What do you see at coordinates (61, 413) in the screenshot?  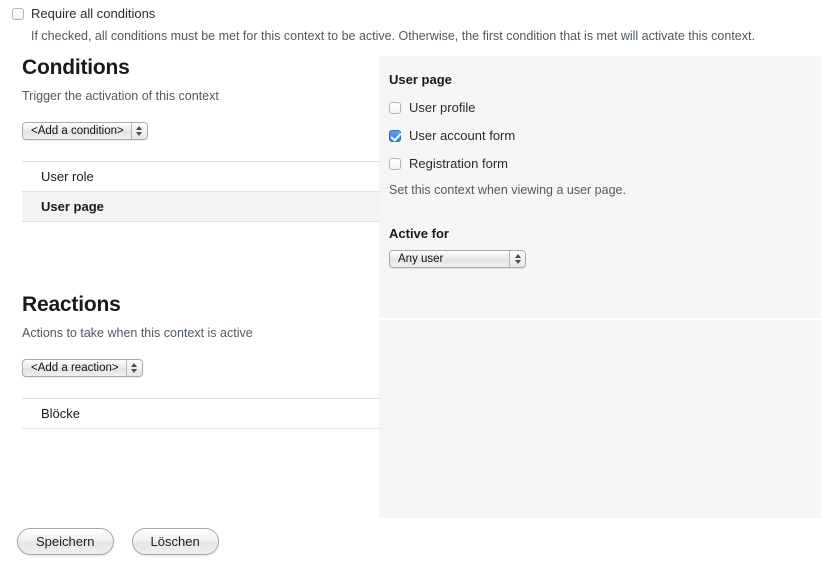 I see `reaction-list-item-label: Blöcke` at bounding box center [61, 413].